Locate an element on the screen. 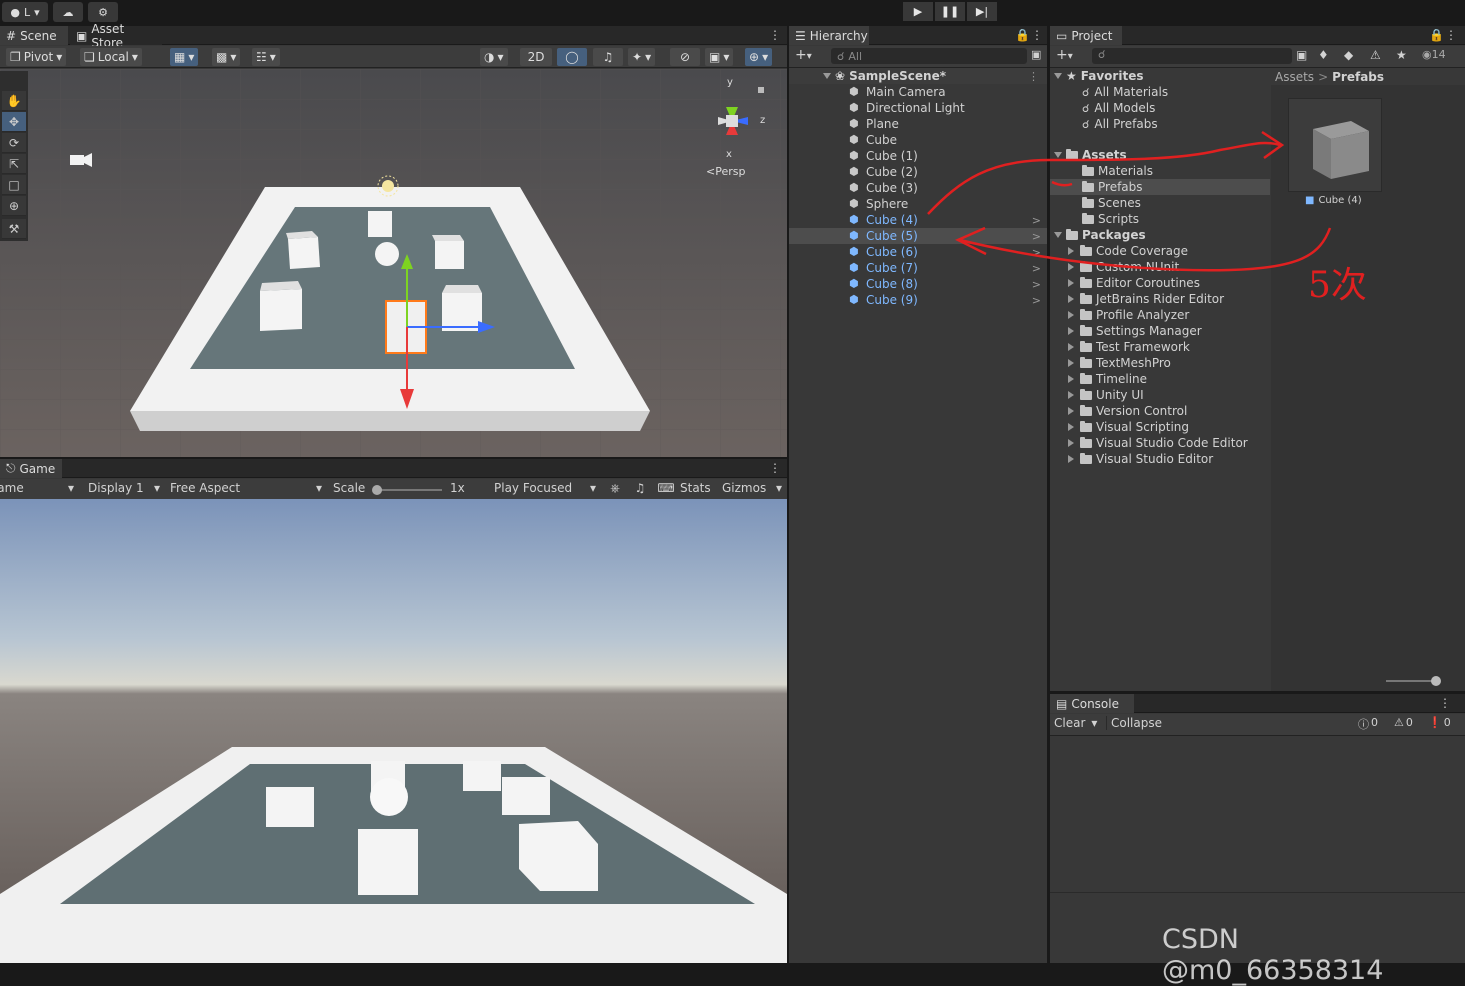 The image size is (1465, 986). effects-toggle: ✦ ▾ is located at coordinates (642, 57).